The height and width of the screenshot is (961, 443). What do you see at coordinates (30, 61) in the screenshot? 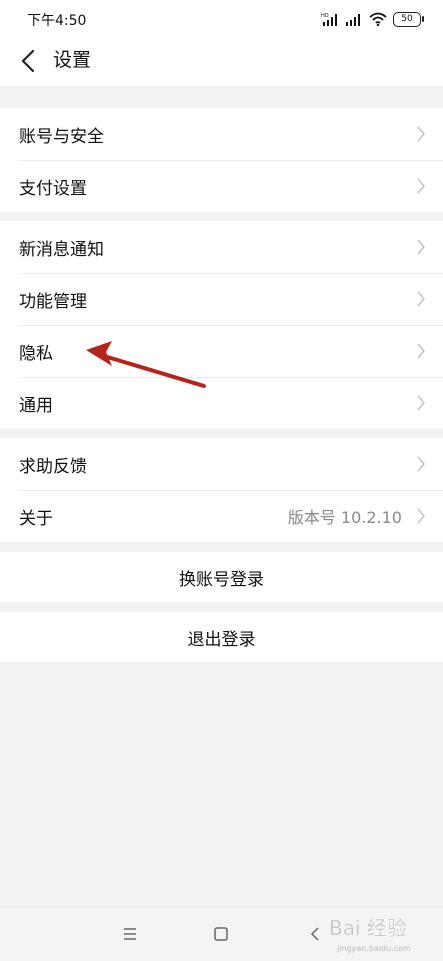
I see `chevron-left-icon` at bounding box center [30, 61].